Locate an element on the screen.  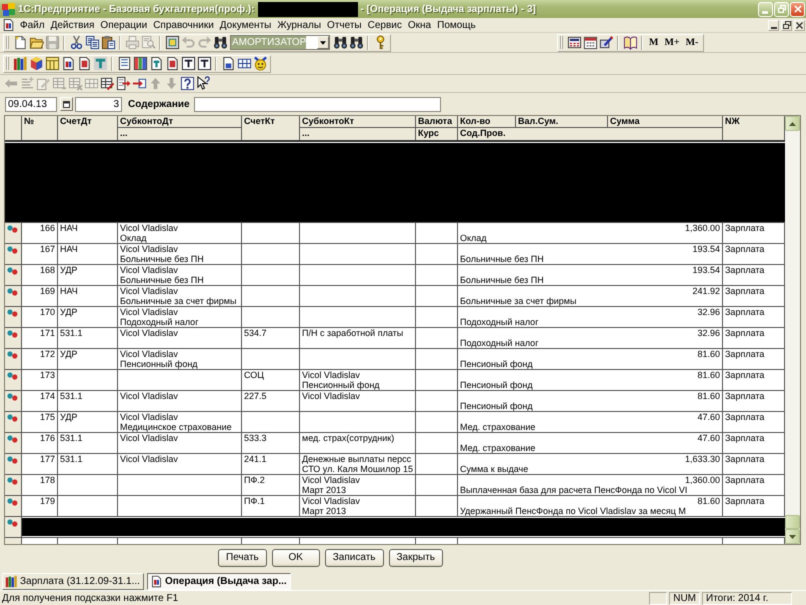
table-cell: 174 is located at coordinates (47, 396).